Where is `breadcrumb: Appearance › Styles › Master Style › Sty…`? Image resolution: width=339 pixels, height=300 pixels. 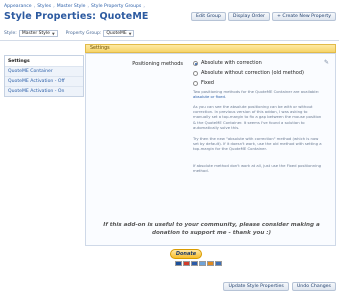 breadcrumb: Appearance › Styles › Master Style › Sty… is located at coordinates (75, 6).